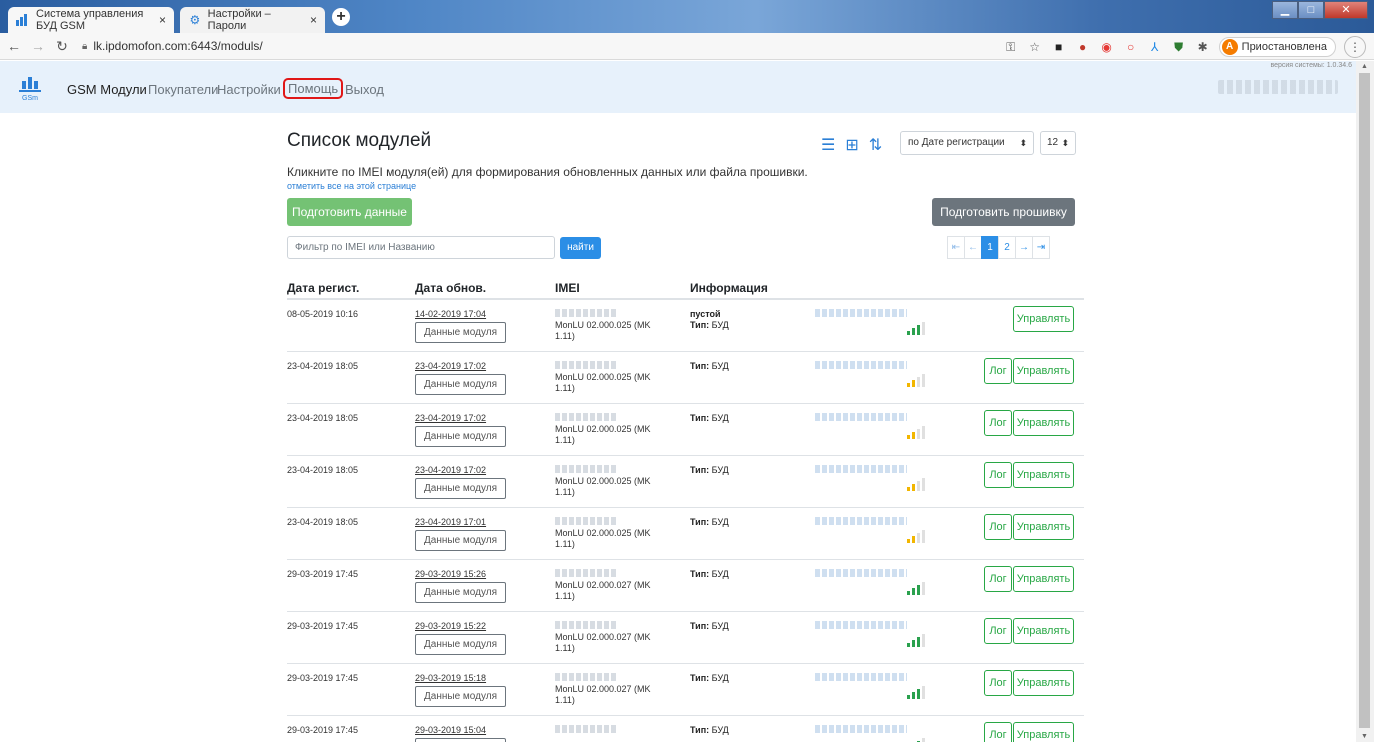 This screenshot has height=742, width=1374. What do you see at coordinates (875, 145) in the screenshot?
I see `sort-direction-icon: ⇅` at bounding box center [875, 145].